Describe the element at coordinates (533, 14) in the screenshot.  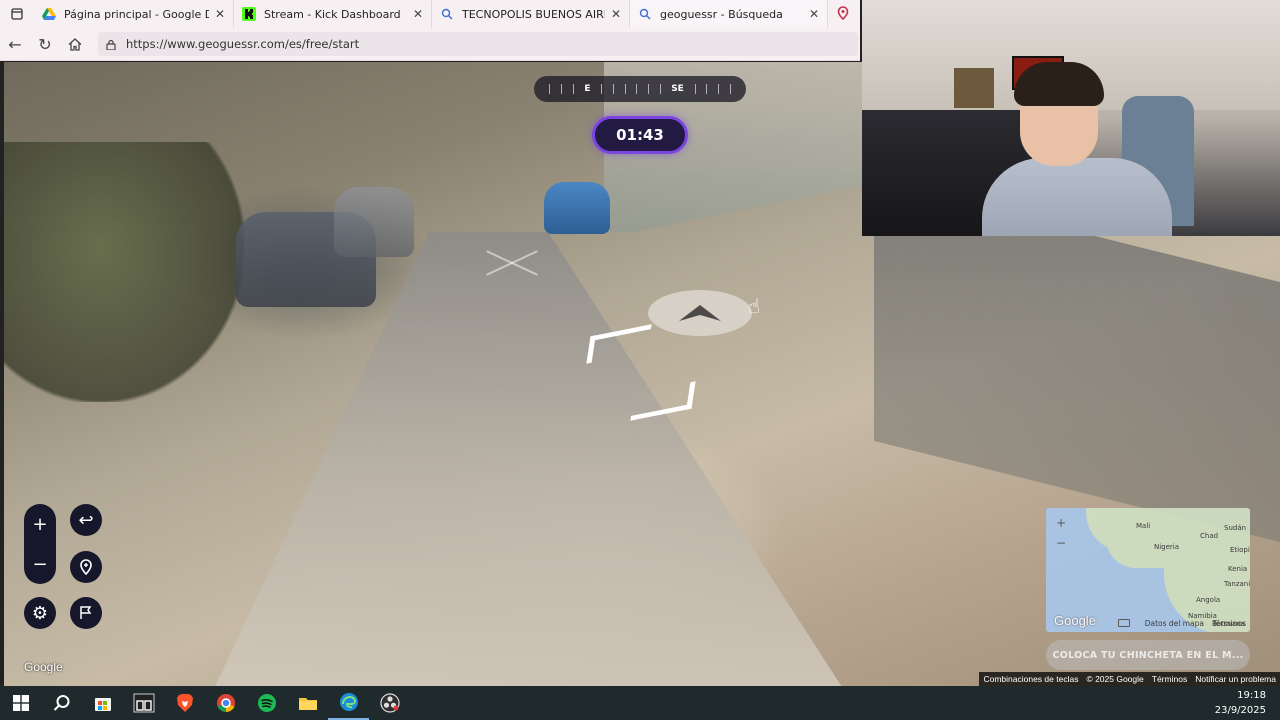
I see `tab-title: TECNOPOLIS BUENOS AIRES MAP` at that location.